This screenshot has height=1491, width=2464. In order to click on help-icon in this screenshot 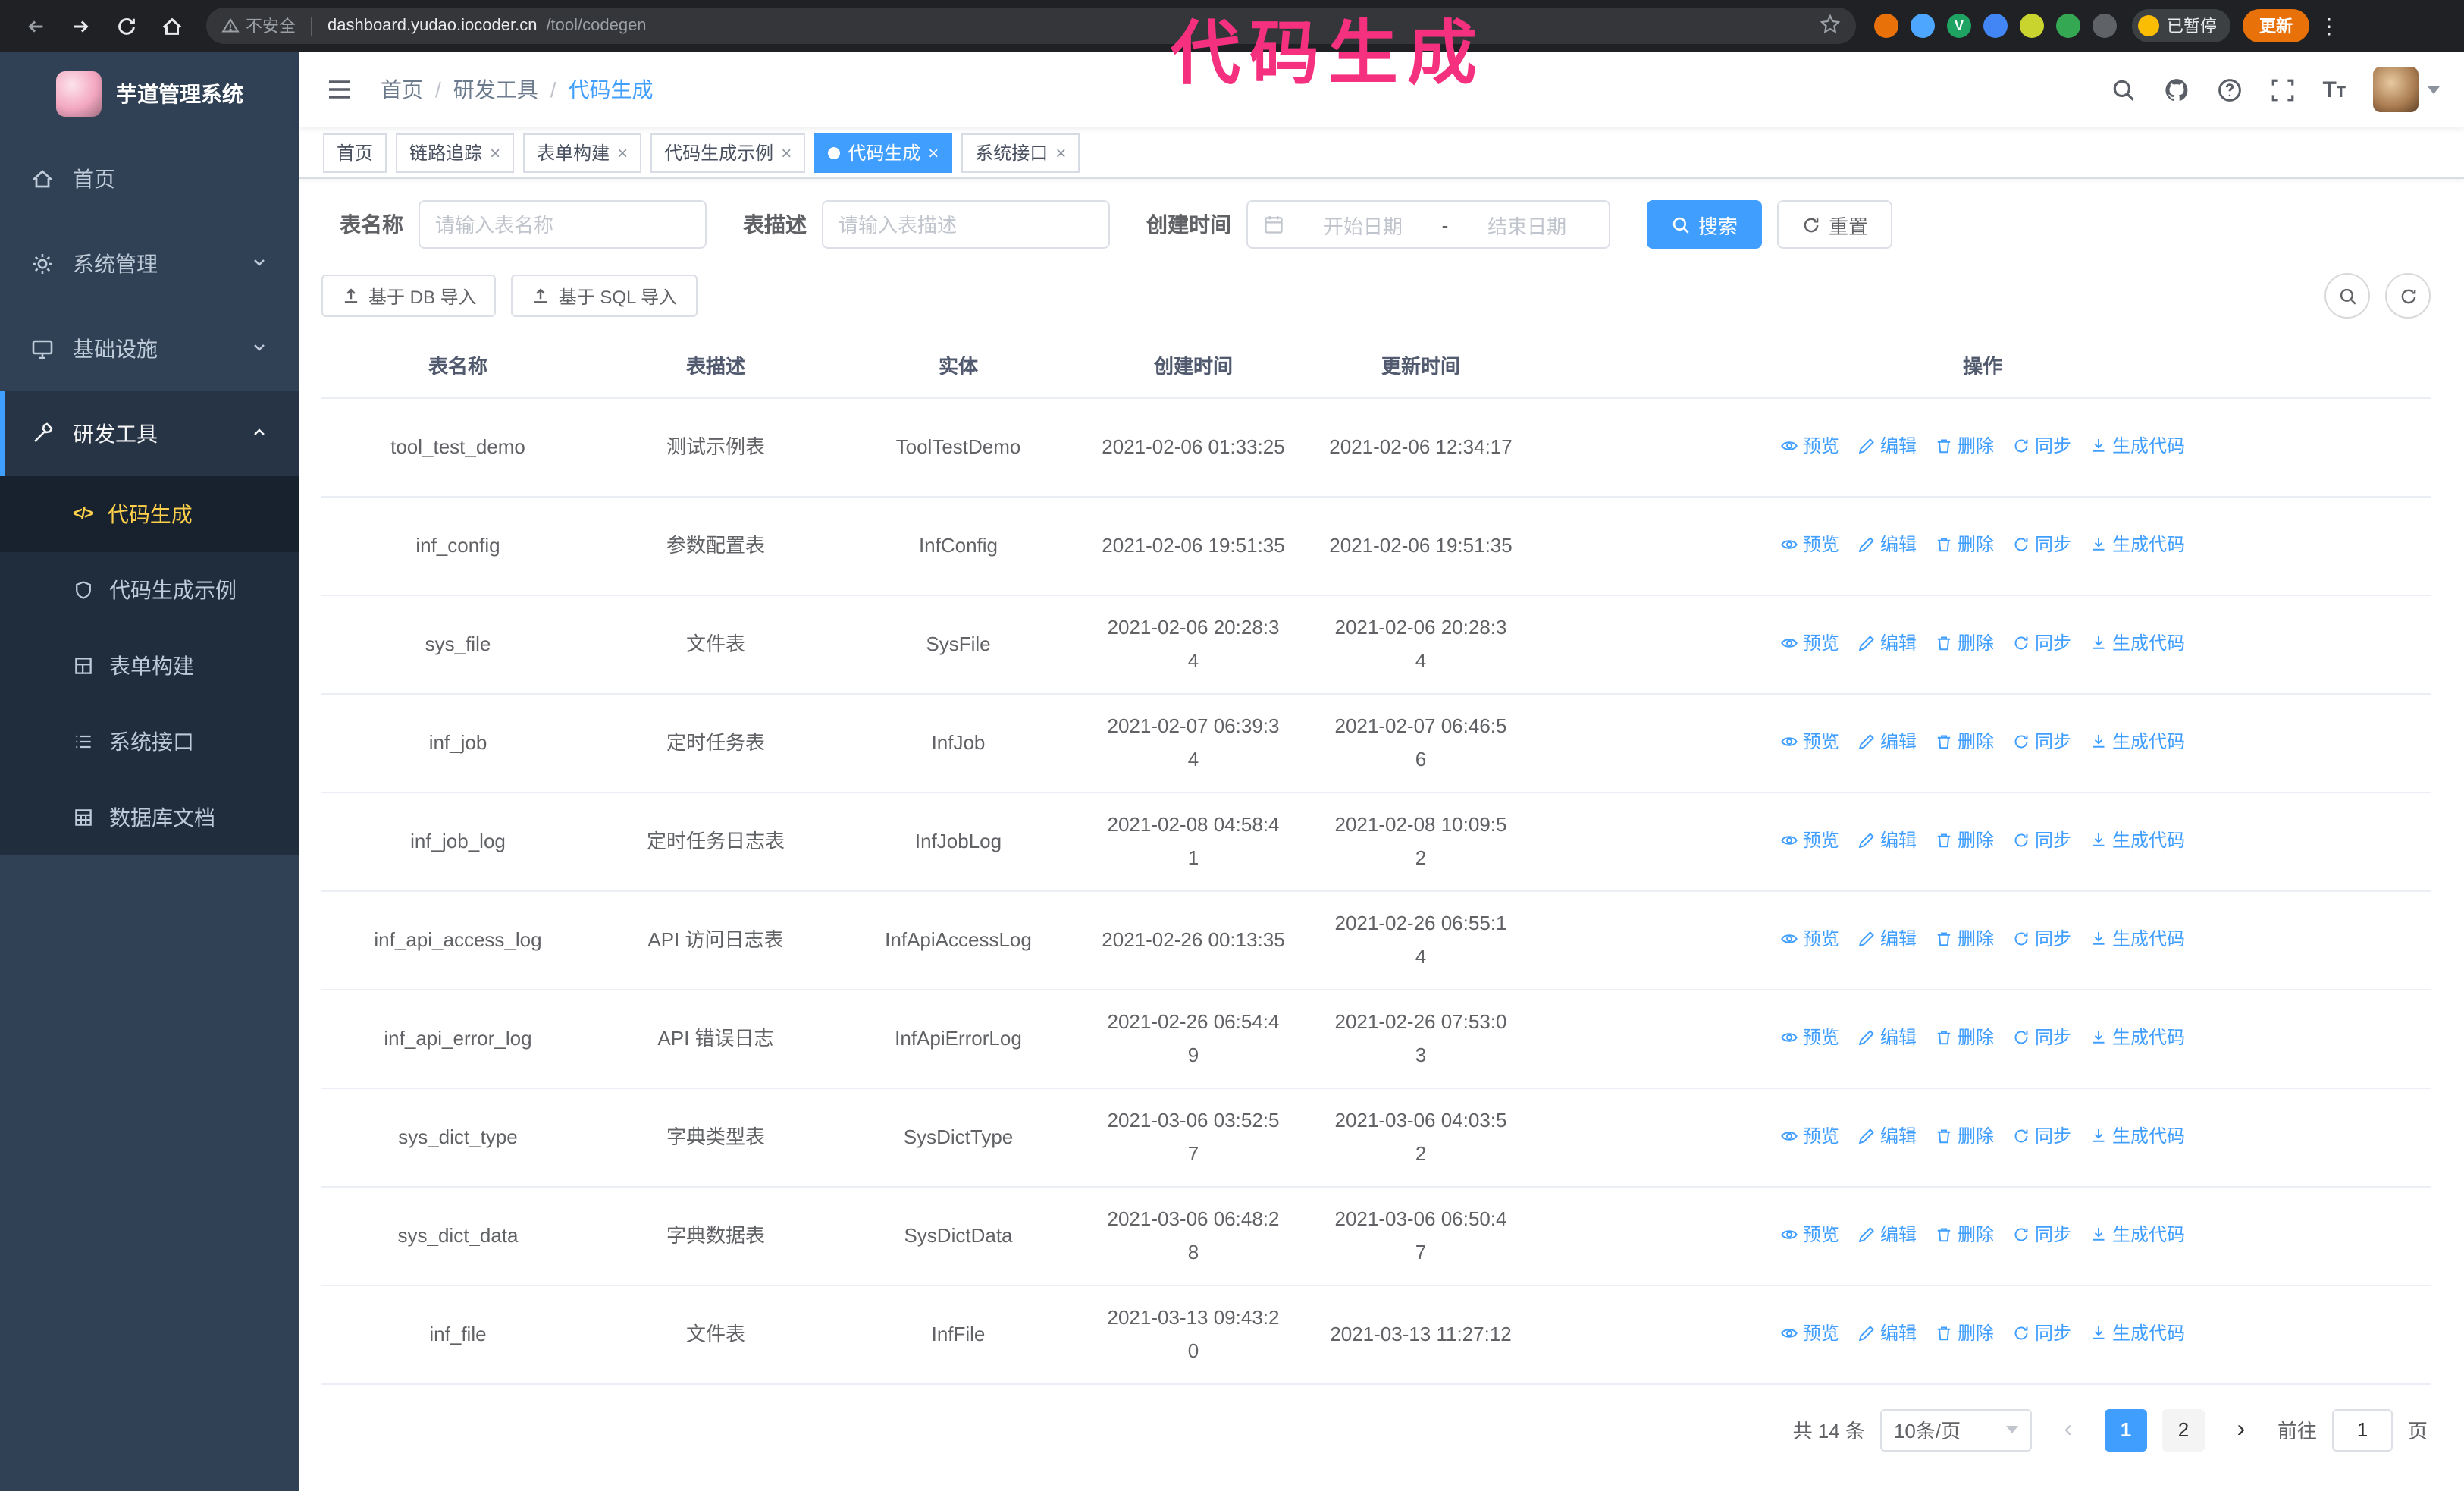, I will do `click(2229, 89)`.